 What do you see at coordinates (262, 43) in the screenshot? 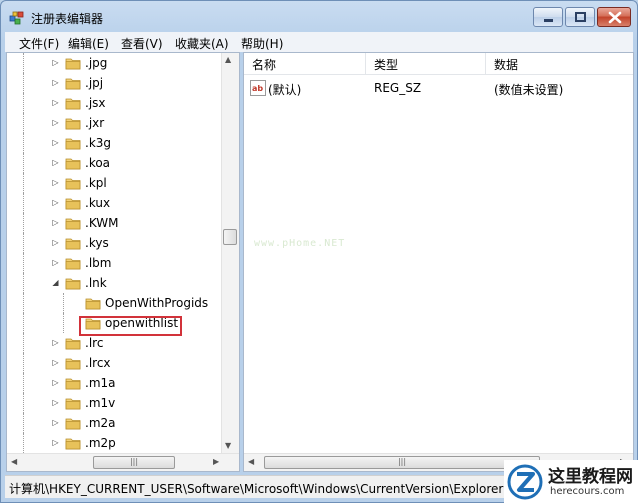
I see `menu-item-4: 帮助(H)` at bounding box center [262, 43].